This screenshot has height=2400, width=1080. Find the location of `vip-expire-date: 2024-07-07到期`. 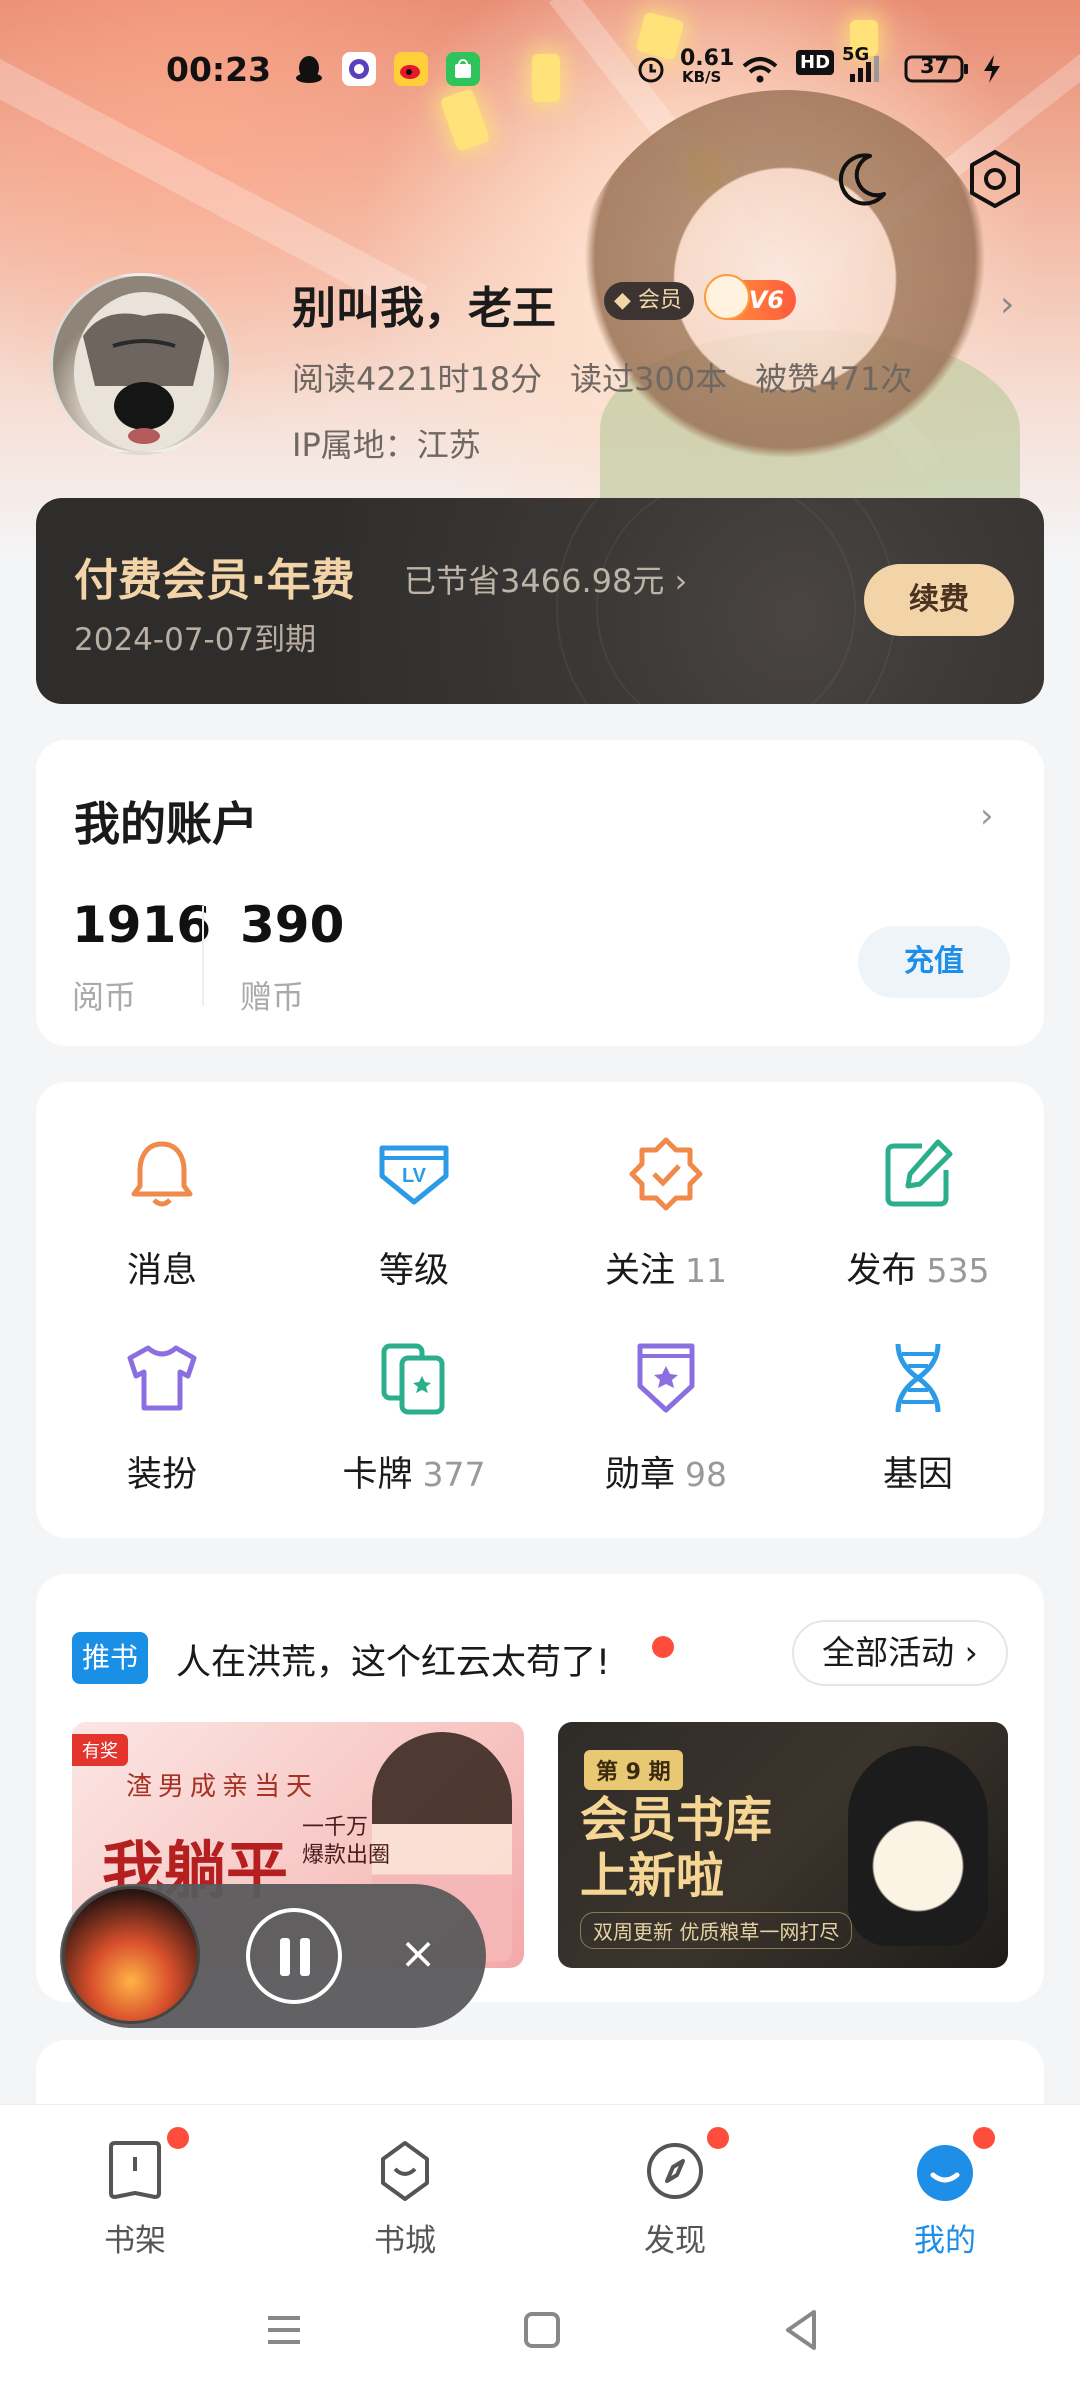

vip-expire-date: 2024-07-07到期 is located at coordinates (195, 640).